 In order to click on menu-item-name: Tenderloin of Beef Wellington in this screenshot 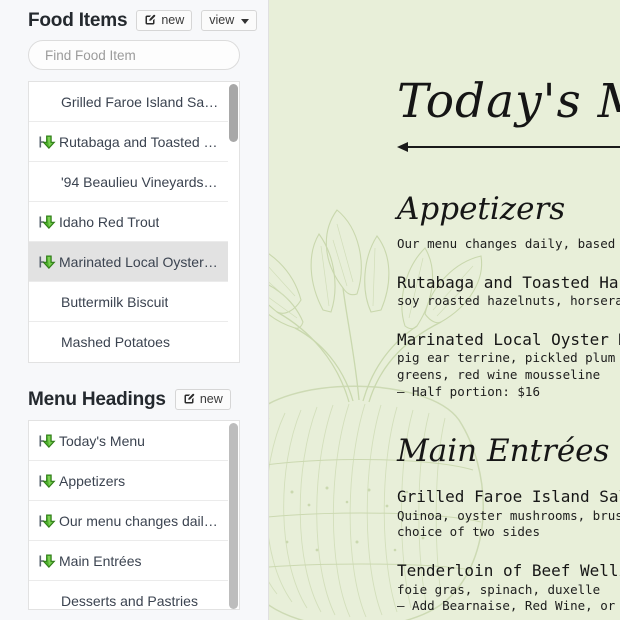, I will do `click(508, 571)`.